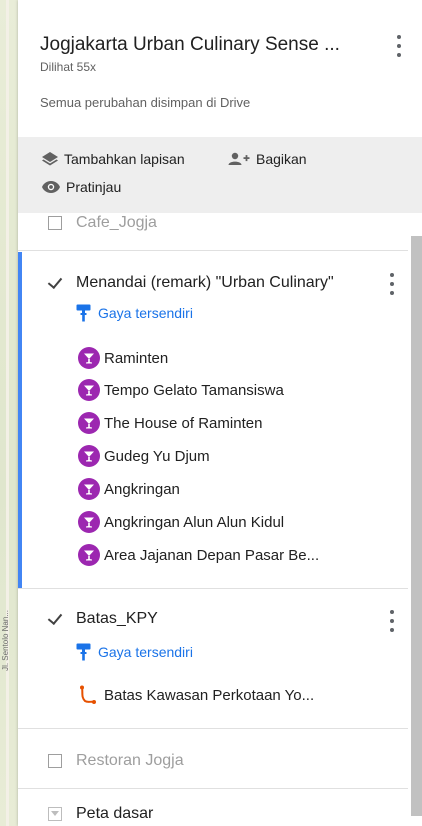 This screenshot has width=422, height=826. Describe the element at coordinates (194, 522) in the screenshot. I see `item-label: Angkringan Alun Alun Kidul` at that location.